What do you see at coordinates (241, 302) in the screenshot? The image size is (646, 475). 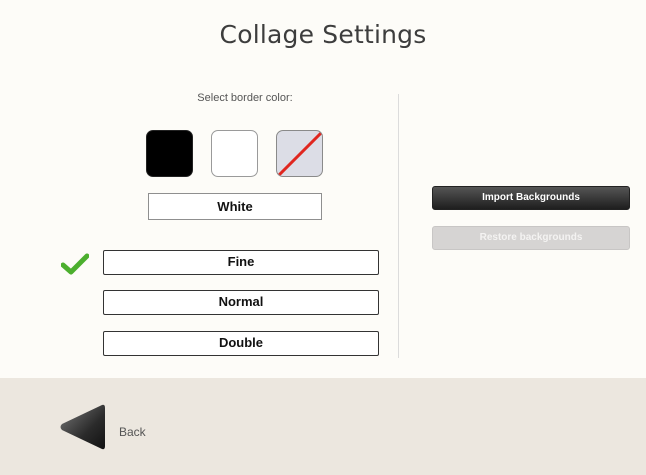 I see `border-style-normal-button: Normal` at bounding box center [241, 302].